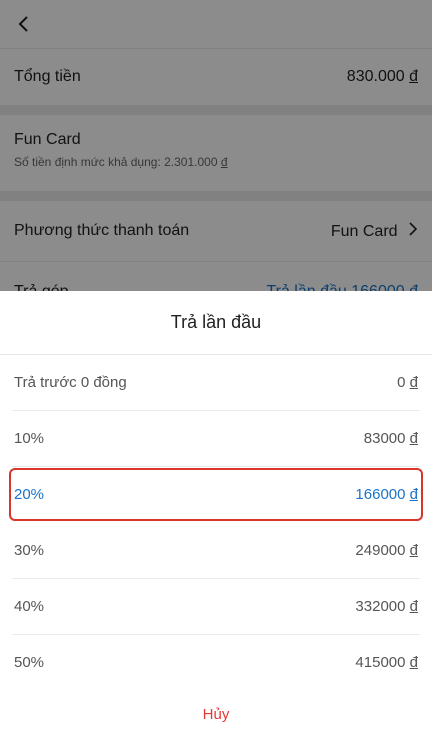 The height and width of the screenshot is (740, 432). I want to click on option-amount-wrap: 166000 đ, so click(386, 494).